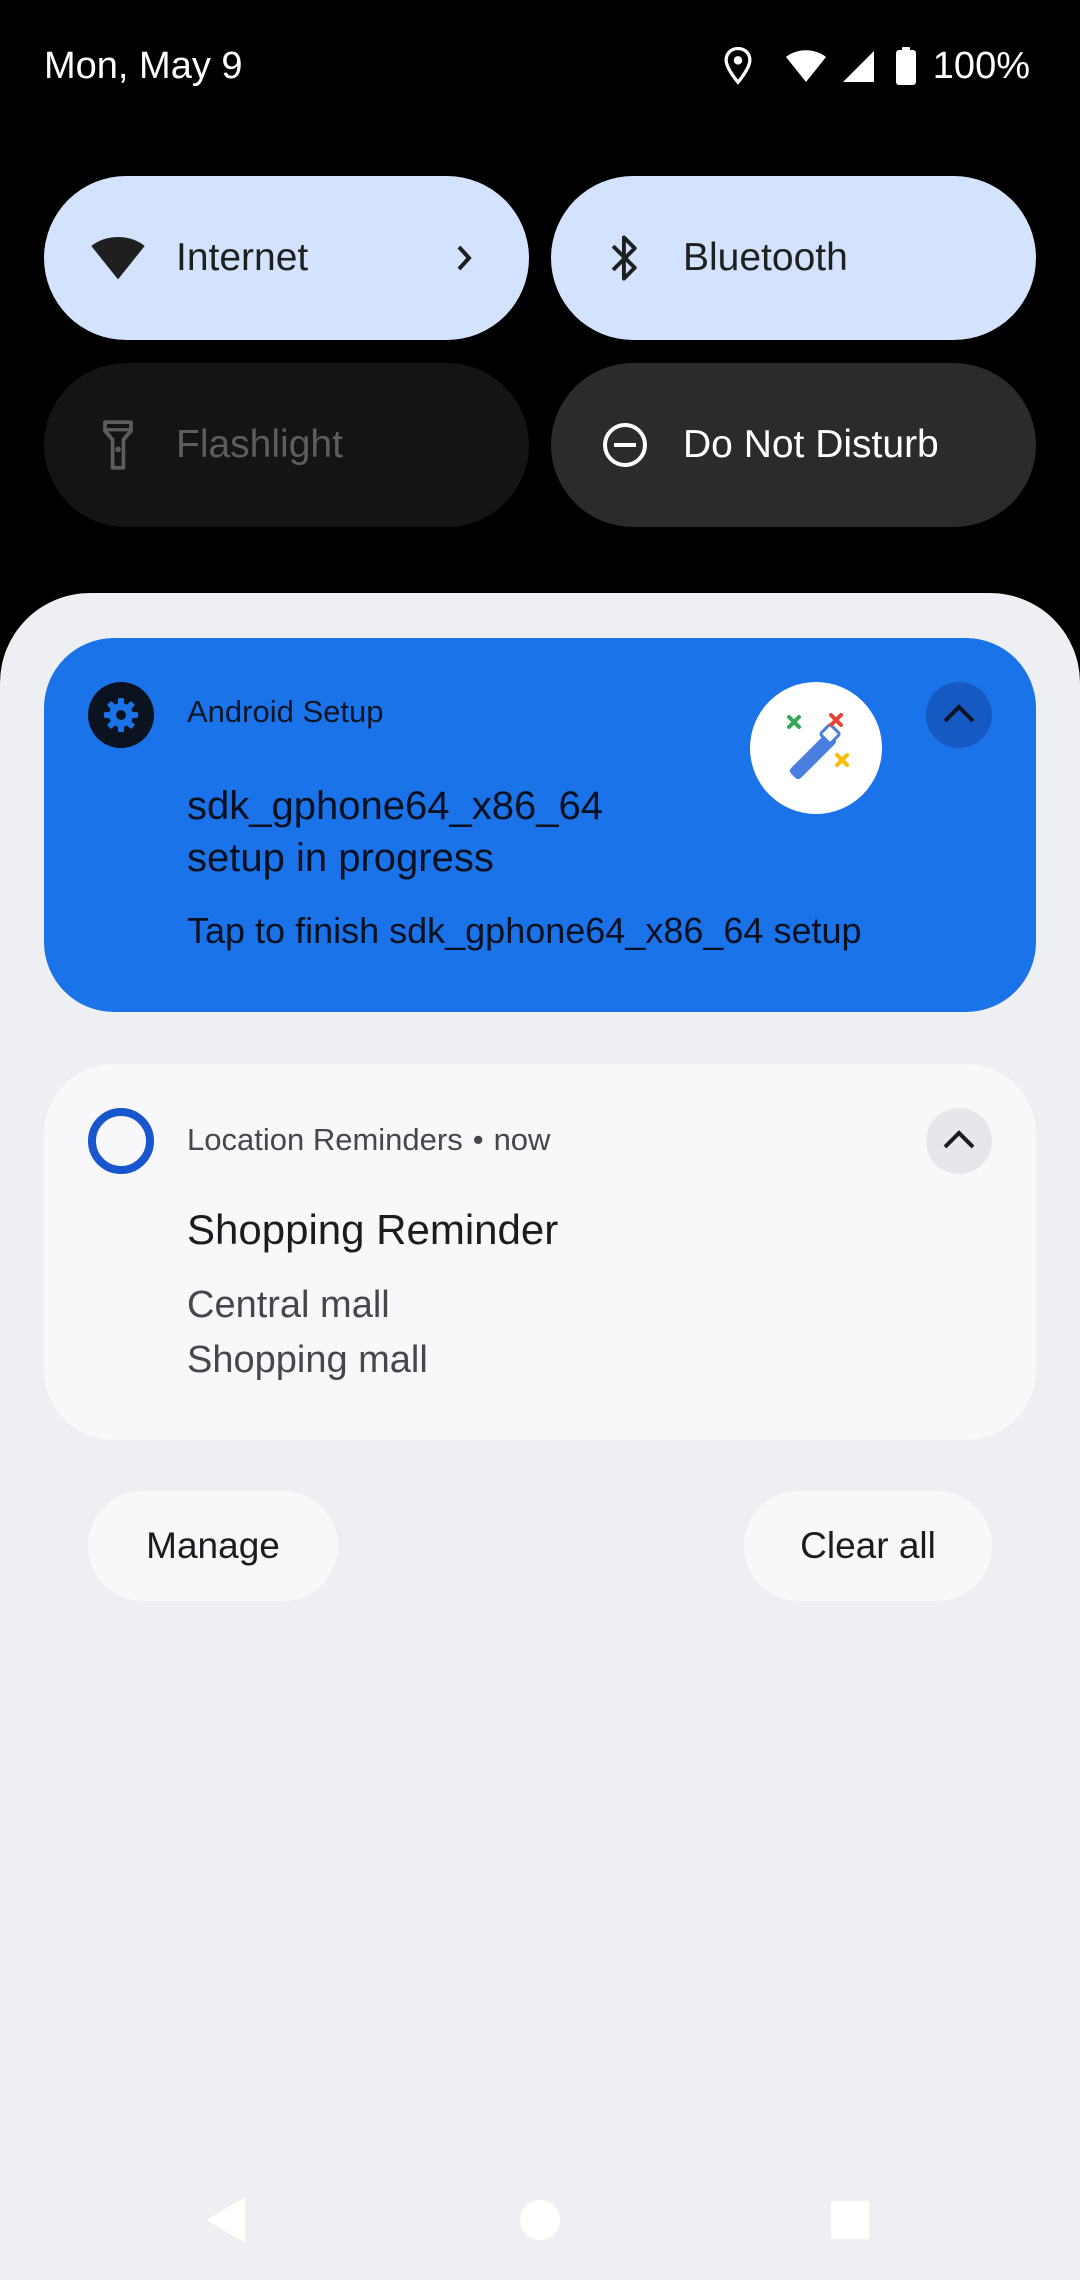  I want to click on settings-gear-icon, so click(121, 715).